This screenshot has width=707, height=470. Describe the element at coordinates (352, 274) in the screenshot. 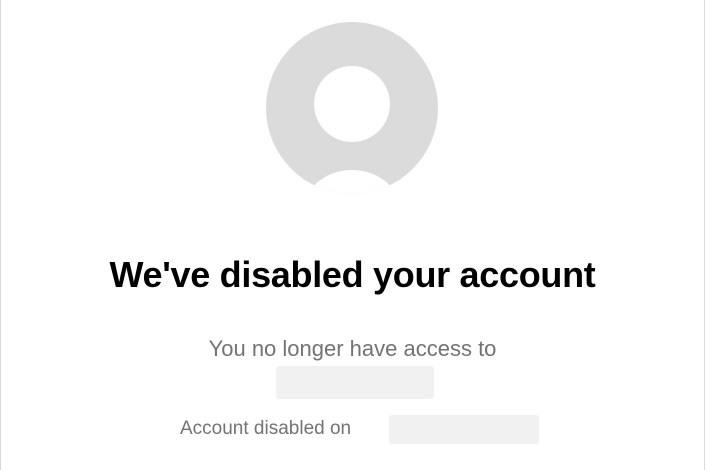

I see `page-title: We've disabled your account` at that location.